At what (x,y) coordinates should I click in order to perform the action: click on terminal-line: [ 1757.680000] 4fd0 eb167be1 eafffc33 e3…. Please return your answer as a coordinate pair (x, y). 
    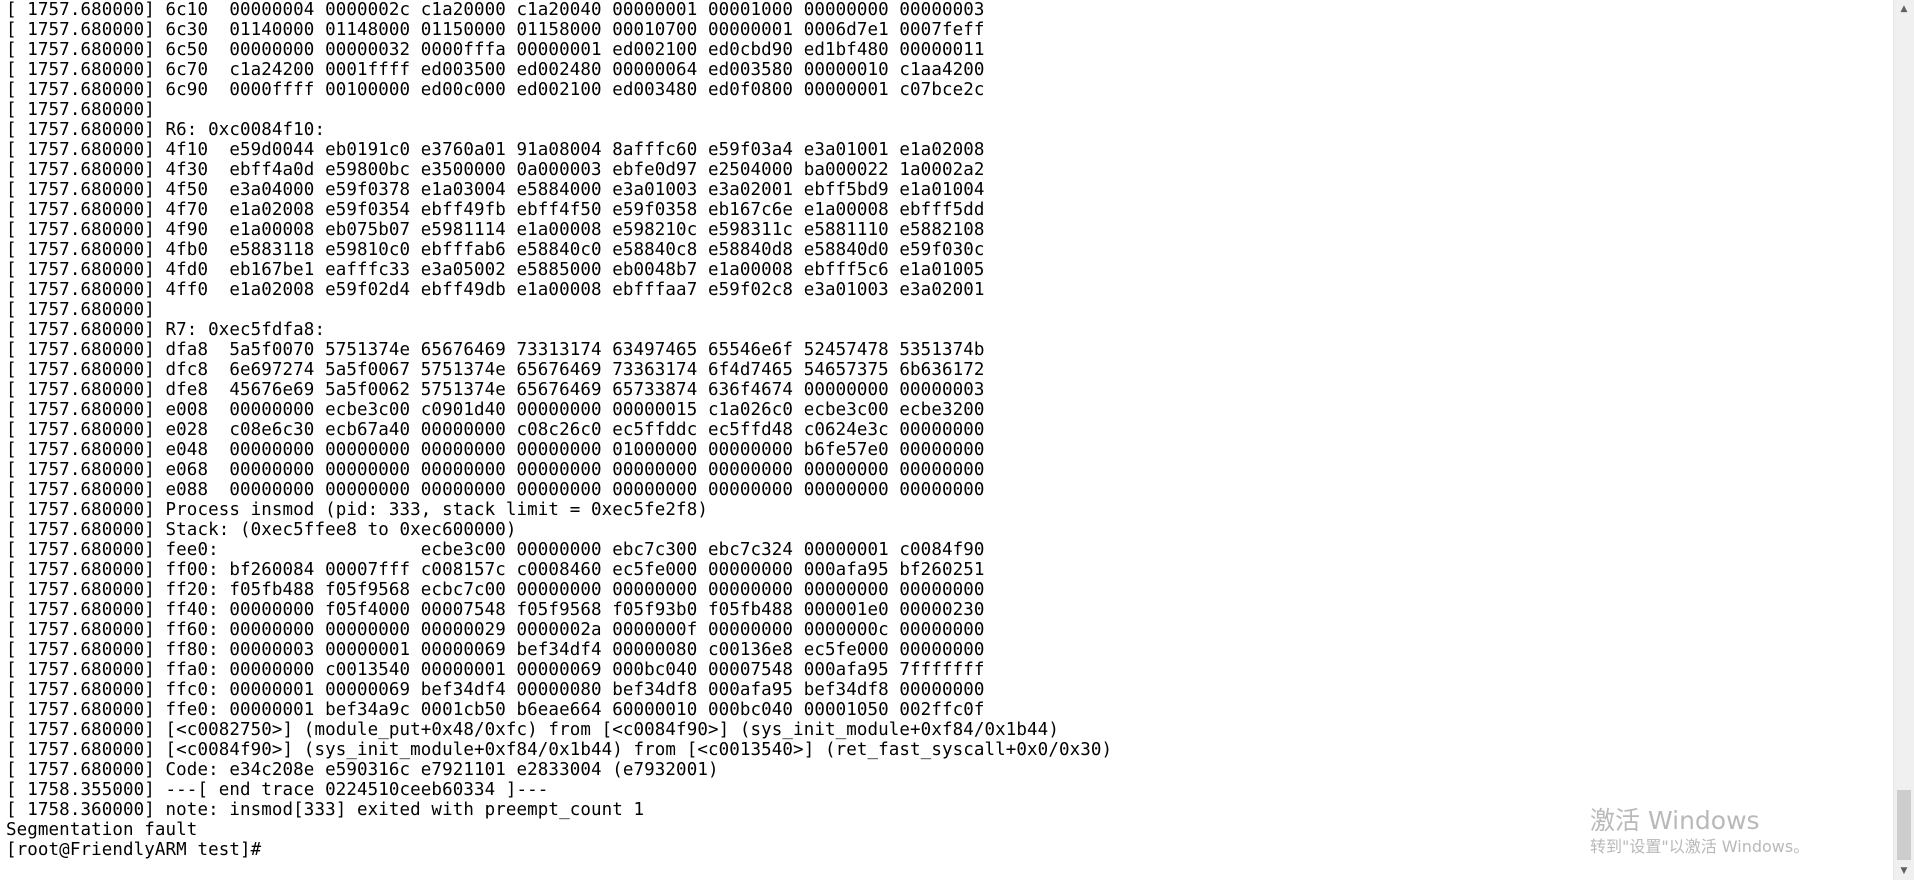
    Looking at the image, I should click on (495, 270).